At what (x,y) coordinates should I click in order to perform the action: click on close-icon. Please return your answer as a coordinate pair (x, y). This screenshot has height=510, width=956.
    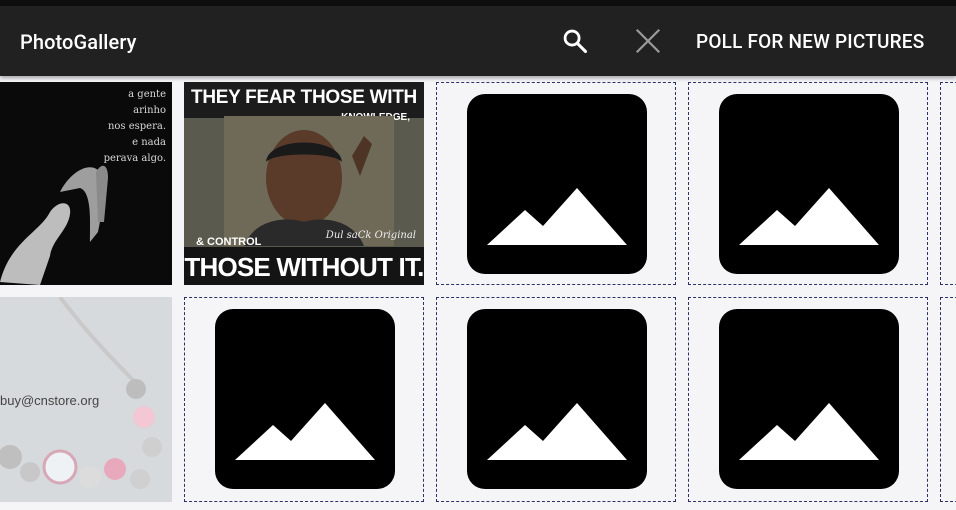
    Looking at the image, I should click on (648, 41).